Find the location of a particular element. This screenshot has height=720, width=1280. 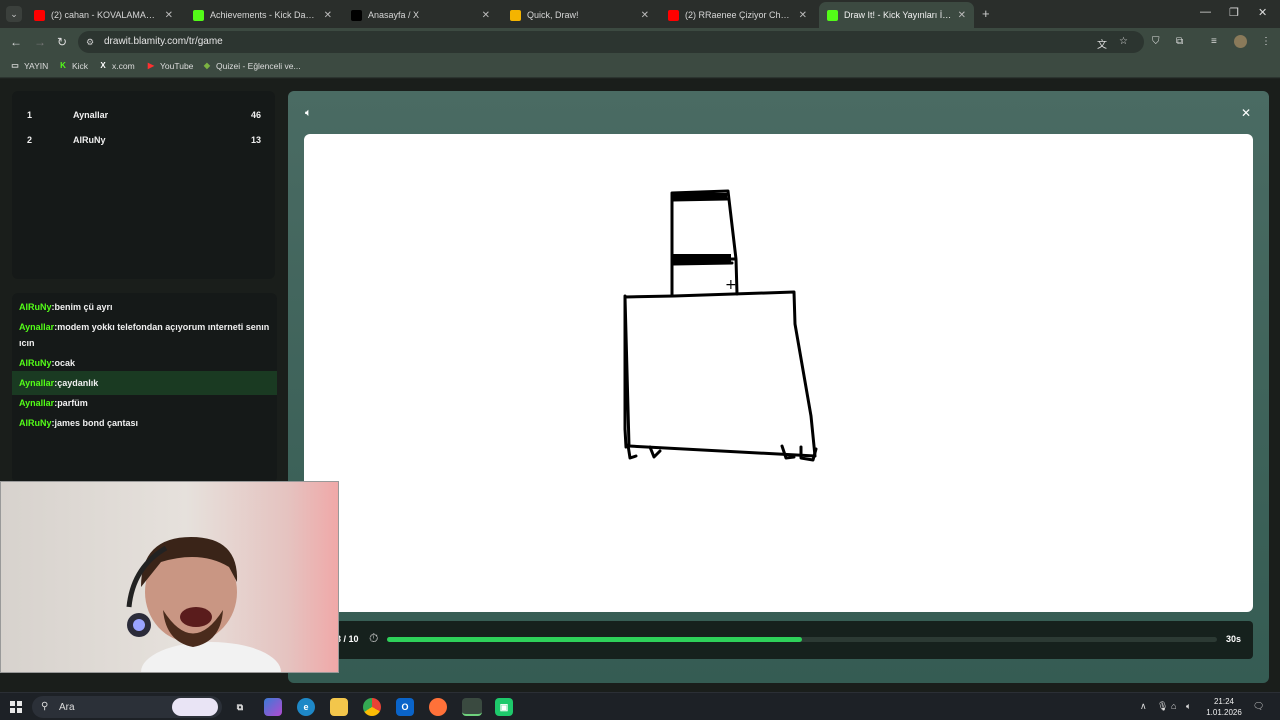

browser-tab: Anasayfa / X ✕ is located at coordinates (420, 15).